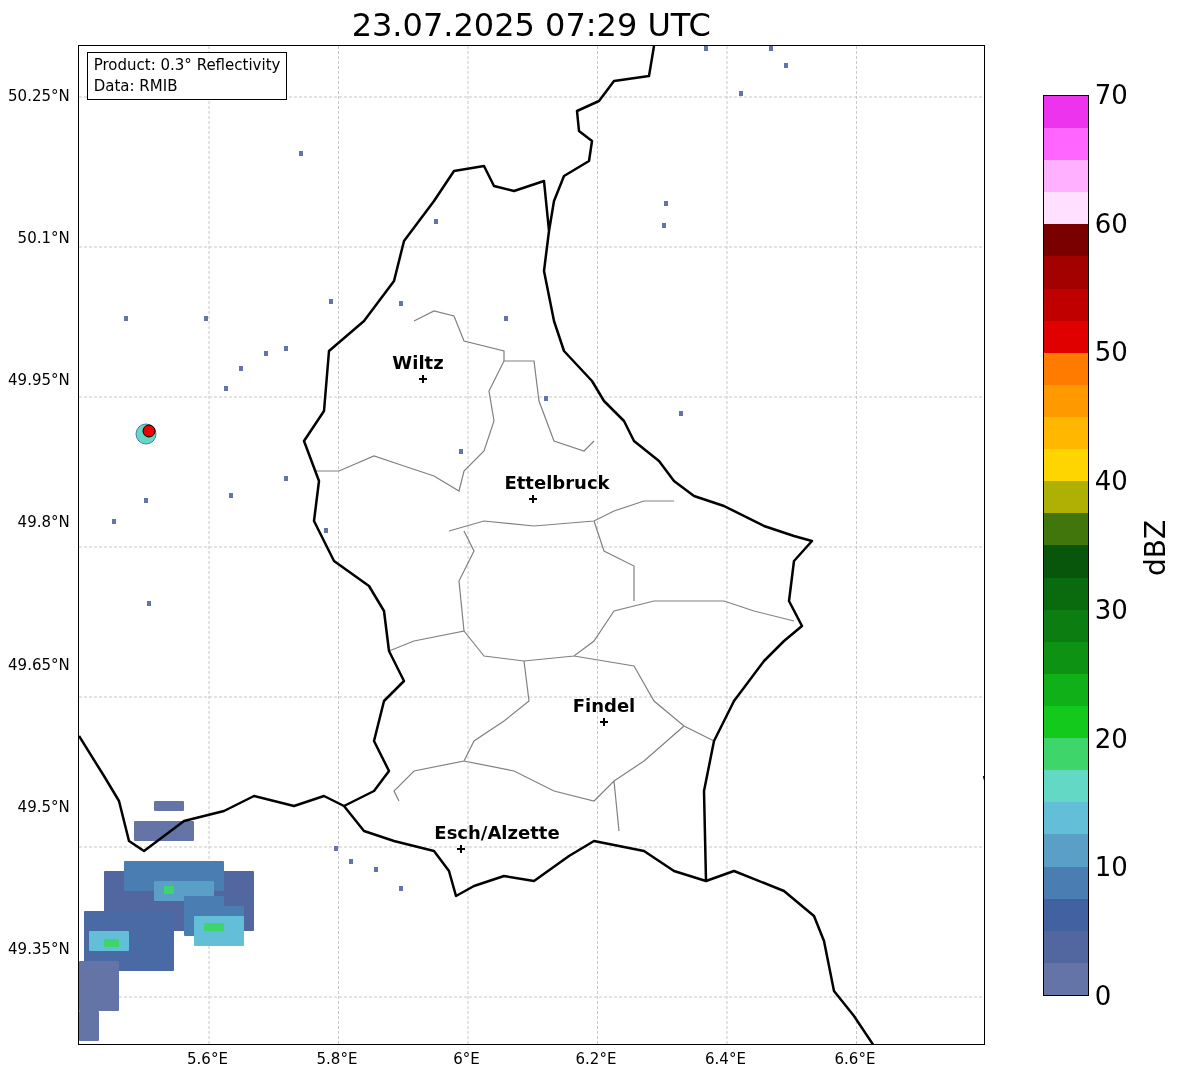 This screenshot has width=1184, height=1081. I want to click on latitude-label: 49.8°N, so click(43, 522).